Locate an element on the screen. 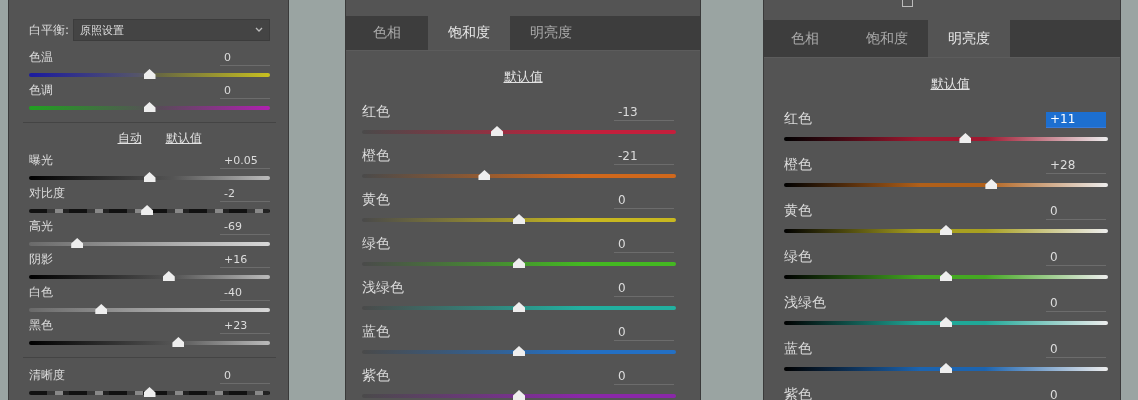 This screenshot has height=400, width=1138. value-field: +28 is located at coordinates (1076, 166).